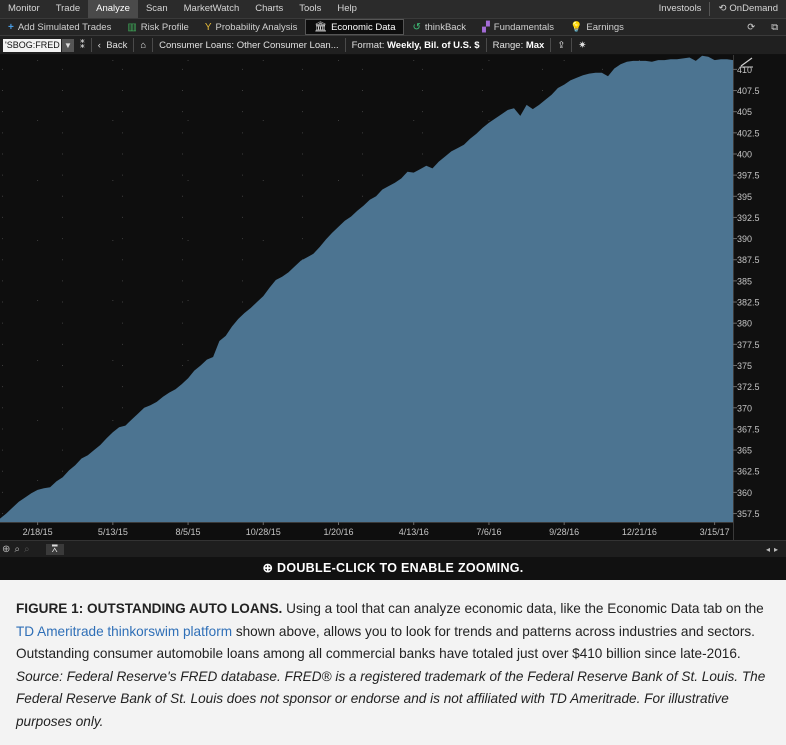 The width and height of the screenshot is (786, 745). Describe the element at coordinates (774, 27) in the screenshot. I see `detach-button: ⧉` at that location.